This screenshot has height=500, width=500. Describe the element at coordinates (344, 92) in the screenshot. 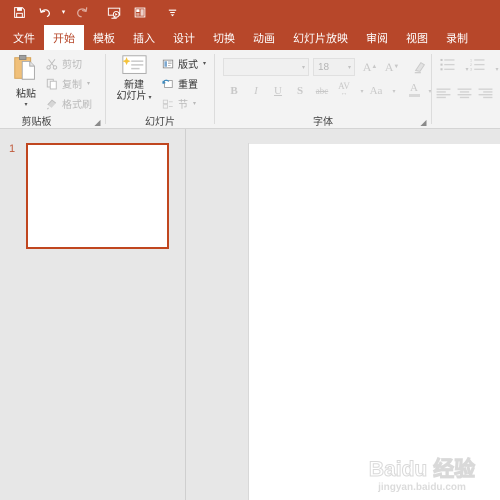

I see `spacing-arrow-icon: ↔` at that location.